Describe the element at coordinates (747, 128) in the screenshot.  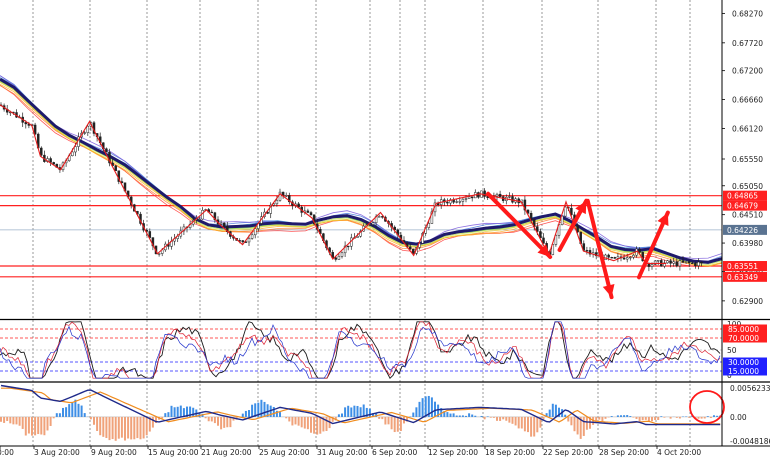
I see `price-tick-label: 0.66120` at that location.